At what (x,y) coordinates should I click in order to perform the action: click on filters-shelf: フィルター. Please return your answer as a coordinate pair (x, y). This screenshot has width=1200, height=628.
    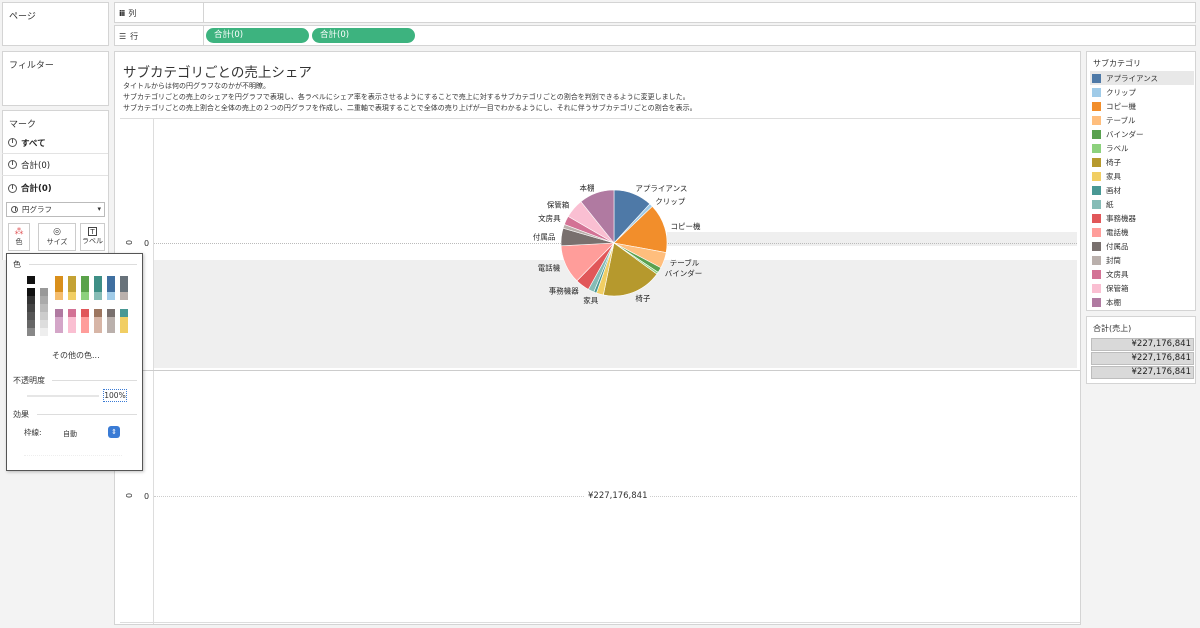
    Looking at the image, I should click on (55, 78).